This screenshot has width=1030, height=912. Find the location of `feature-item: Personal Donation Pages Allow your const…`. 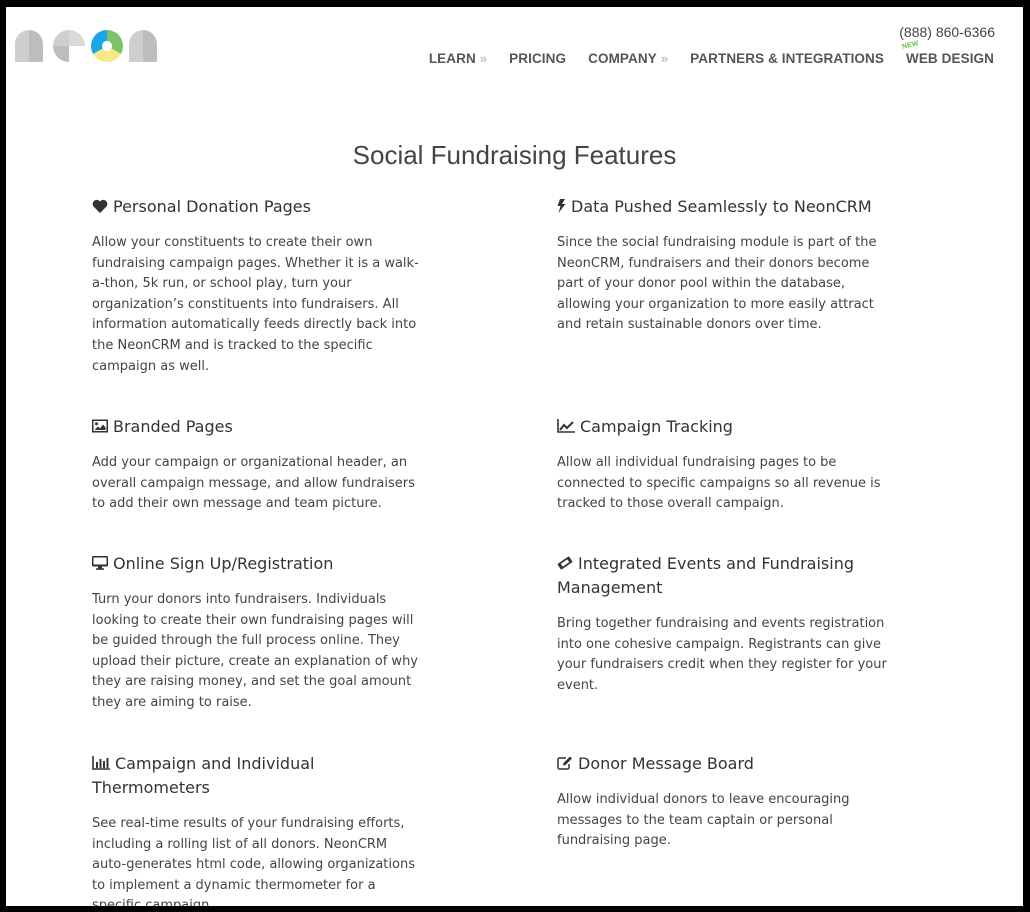

feature-item: Personal Donation Pages Allow your const… is located at coordinates (257, 286).